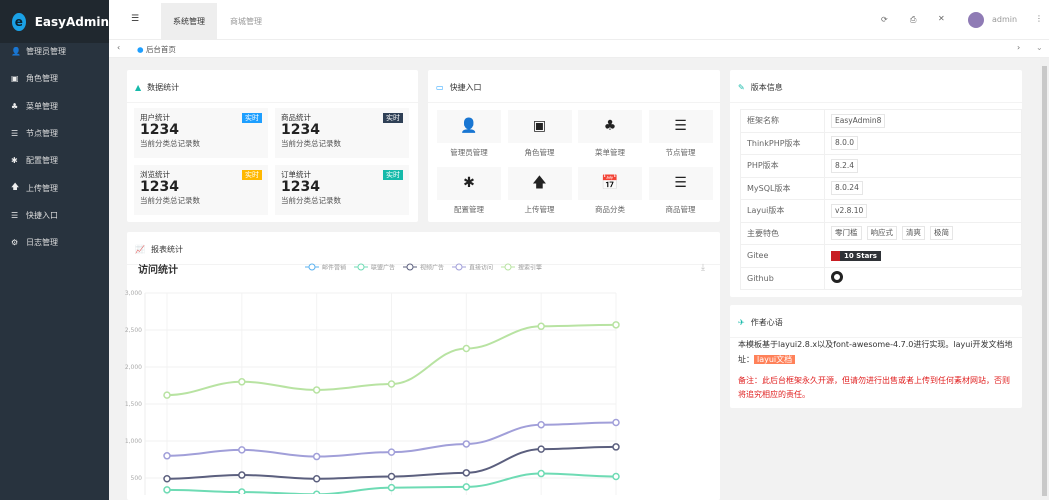 Image resolution: width=1049 pixels, height=500 pixels. Describe the element at coordinates (137, 478) in the screenshot. I see `y-tick-label: 500` at that location.